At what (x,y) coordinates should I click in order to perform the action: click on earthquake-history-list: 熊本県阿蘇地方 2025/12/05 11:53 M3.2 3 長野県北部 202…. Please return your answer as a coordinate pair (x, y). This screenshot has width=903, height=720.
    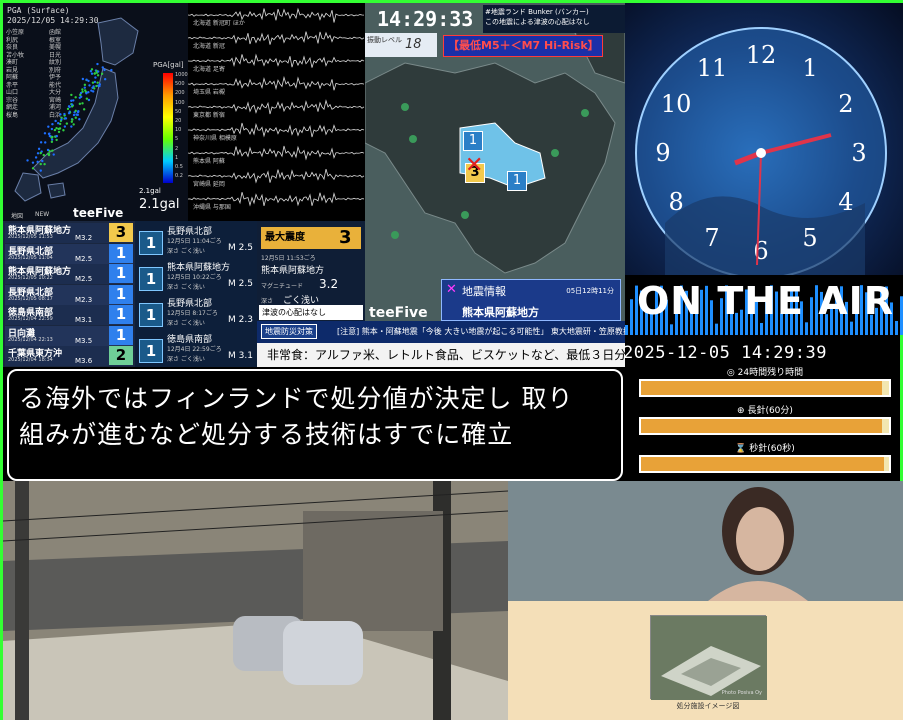
    Looking at the image, I should click on (69, 294).